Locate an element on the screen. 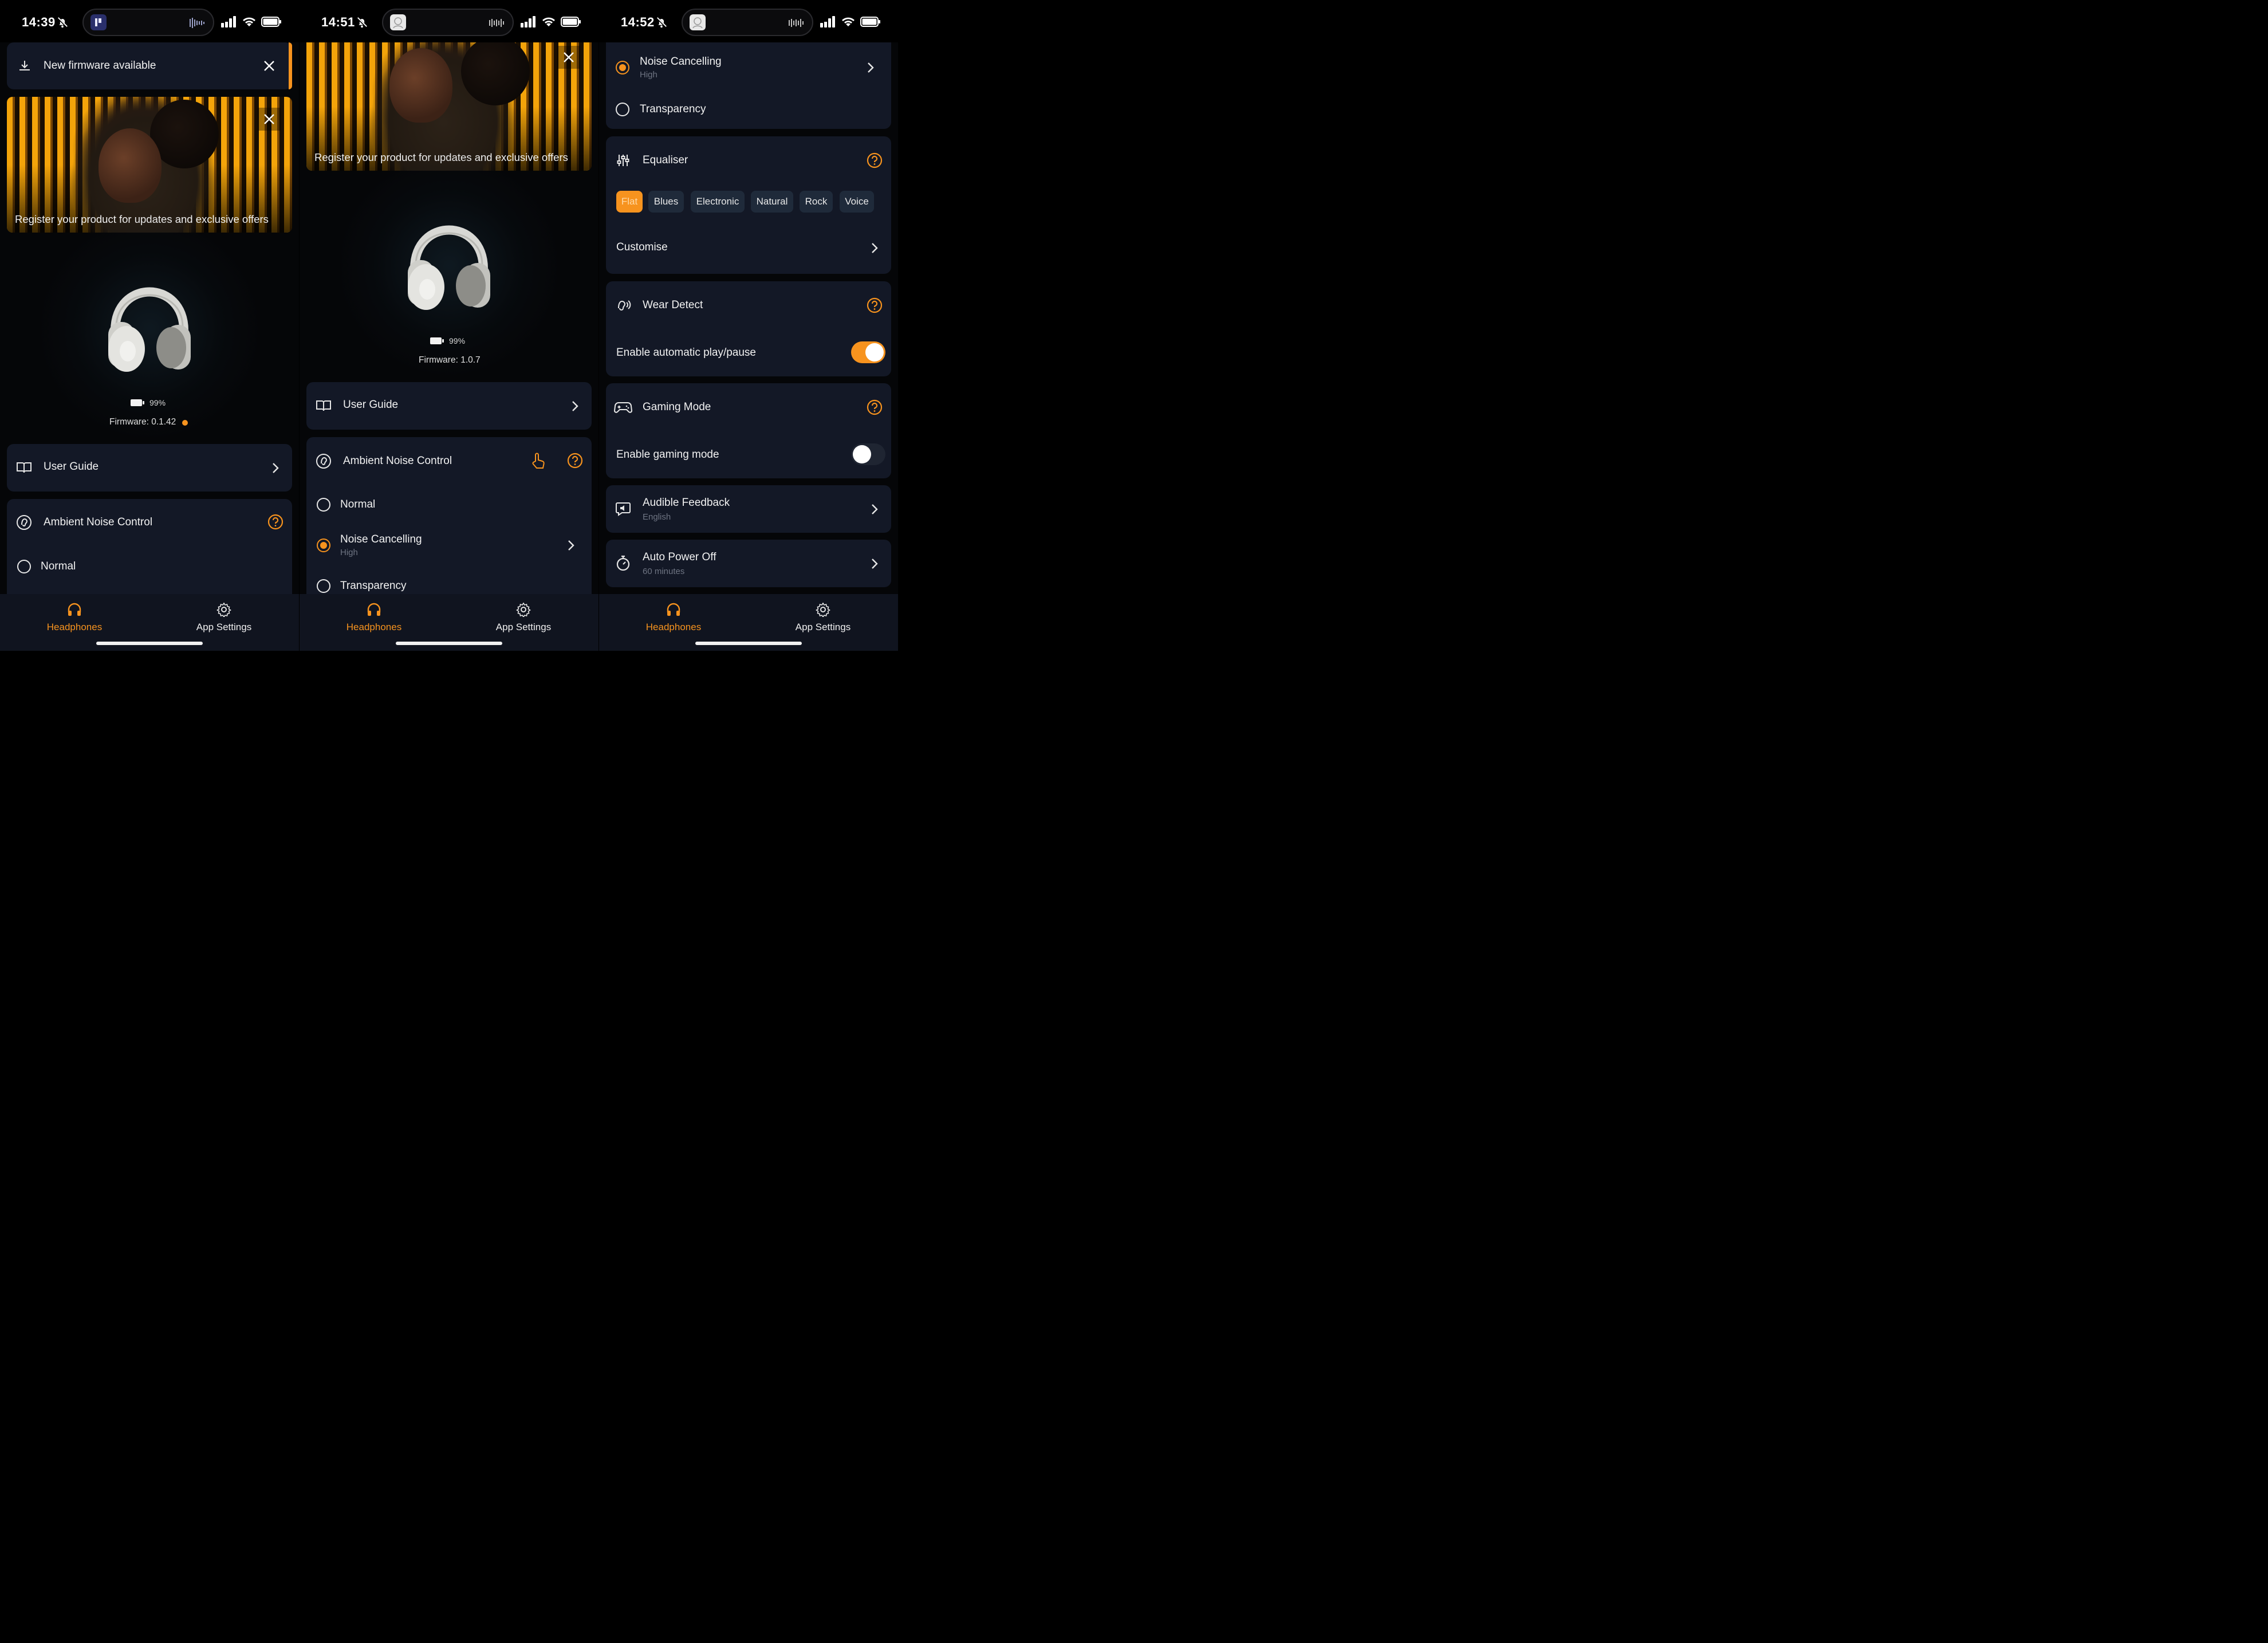 Image resolution: width=2268 pixels, height=1643 pixels. anc-option-transparency: Transparency is located at coordinates (673, 109).